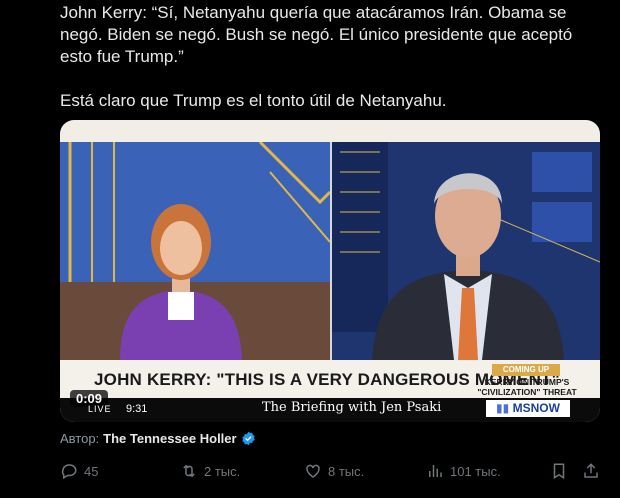  Describe the element at coordinates (91, 471) in the screenshot. I see `reply-count: 45` at that location.